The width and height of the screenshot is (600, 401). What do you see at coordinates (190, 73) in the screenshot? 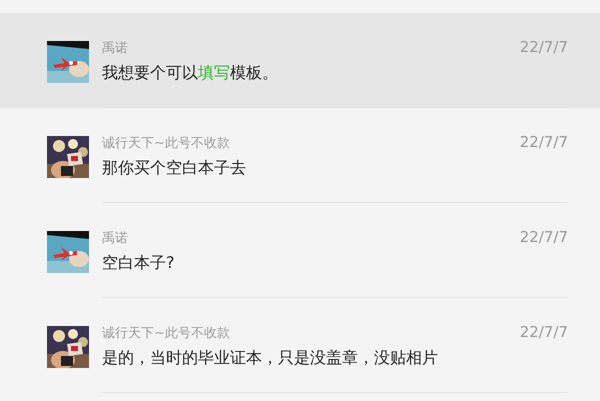
I see `comment-text: 我想要个可以填写模板。` at bounding box center [190, 73].